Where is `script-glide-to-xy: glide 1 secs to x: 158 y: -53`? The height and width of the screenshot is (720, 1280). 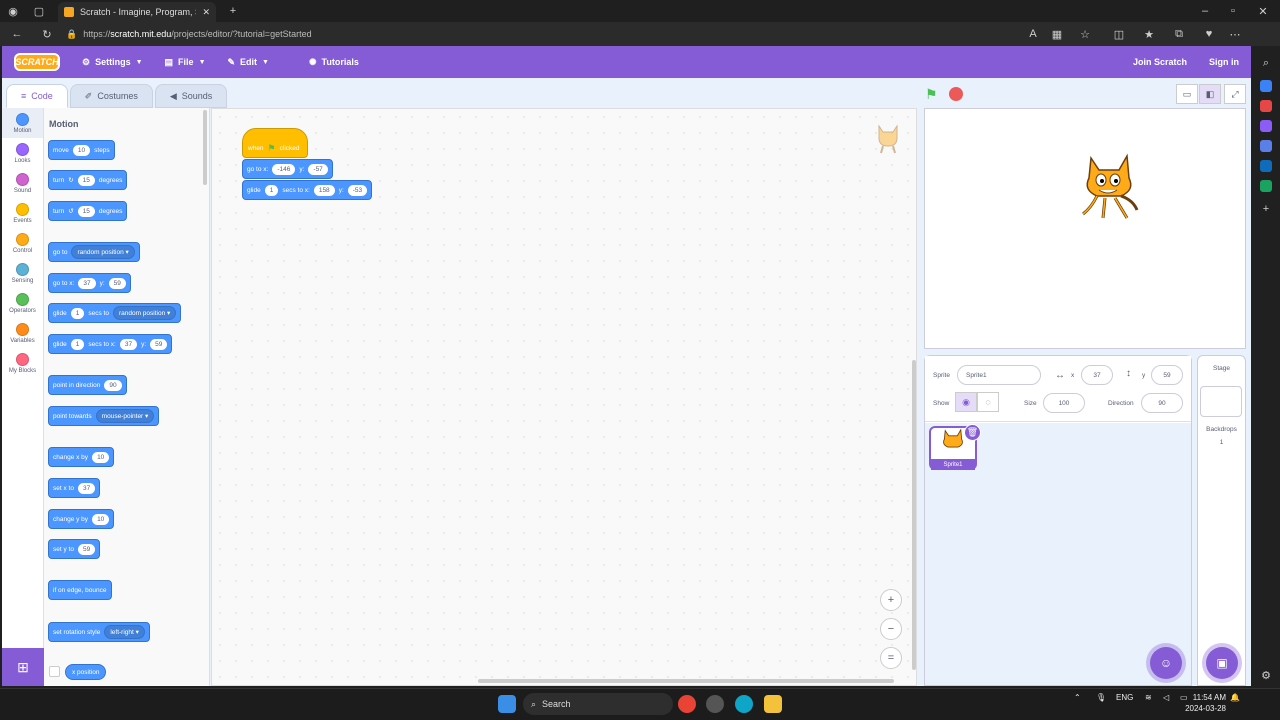 script-glide-to-xy: glide 1 secs to x: 158 y: -53 is located at coordinates (307, 190).